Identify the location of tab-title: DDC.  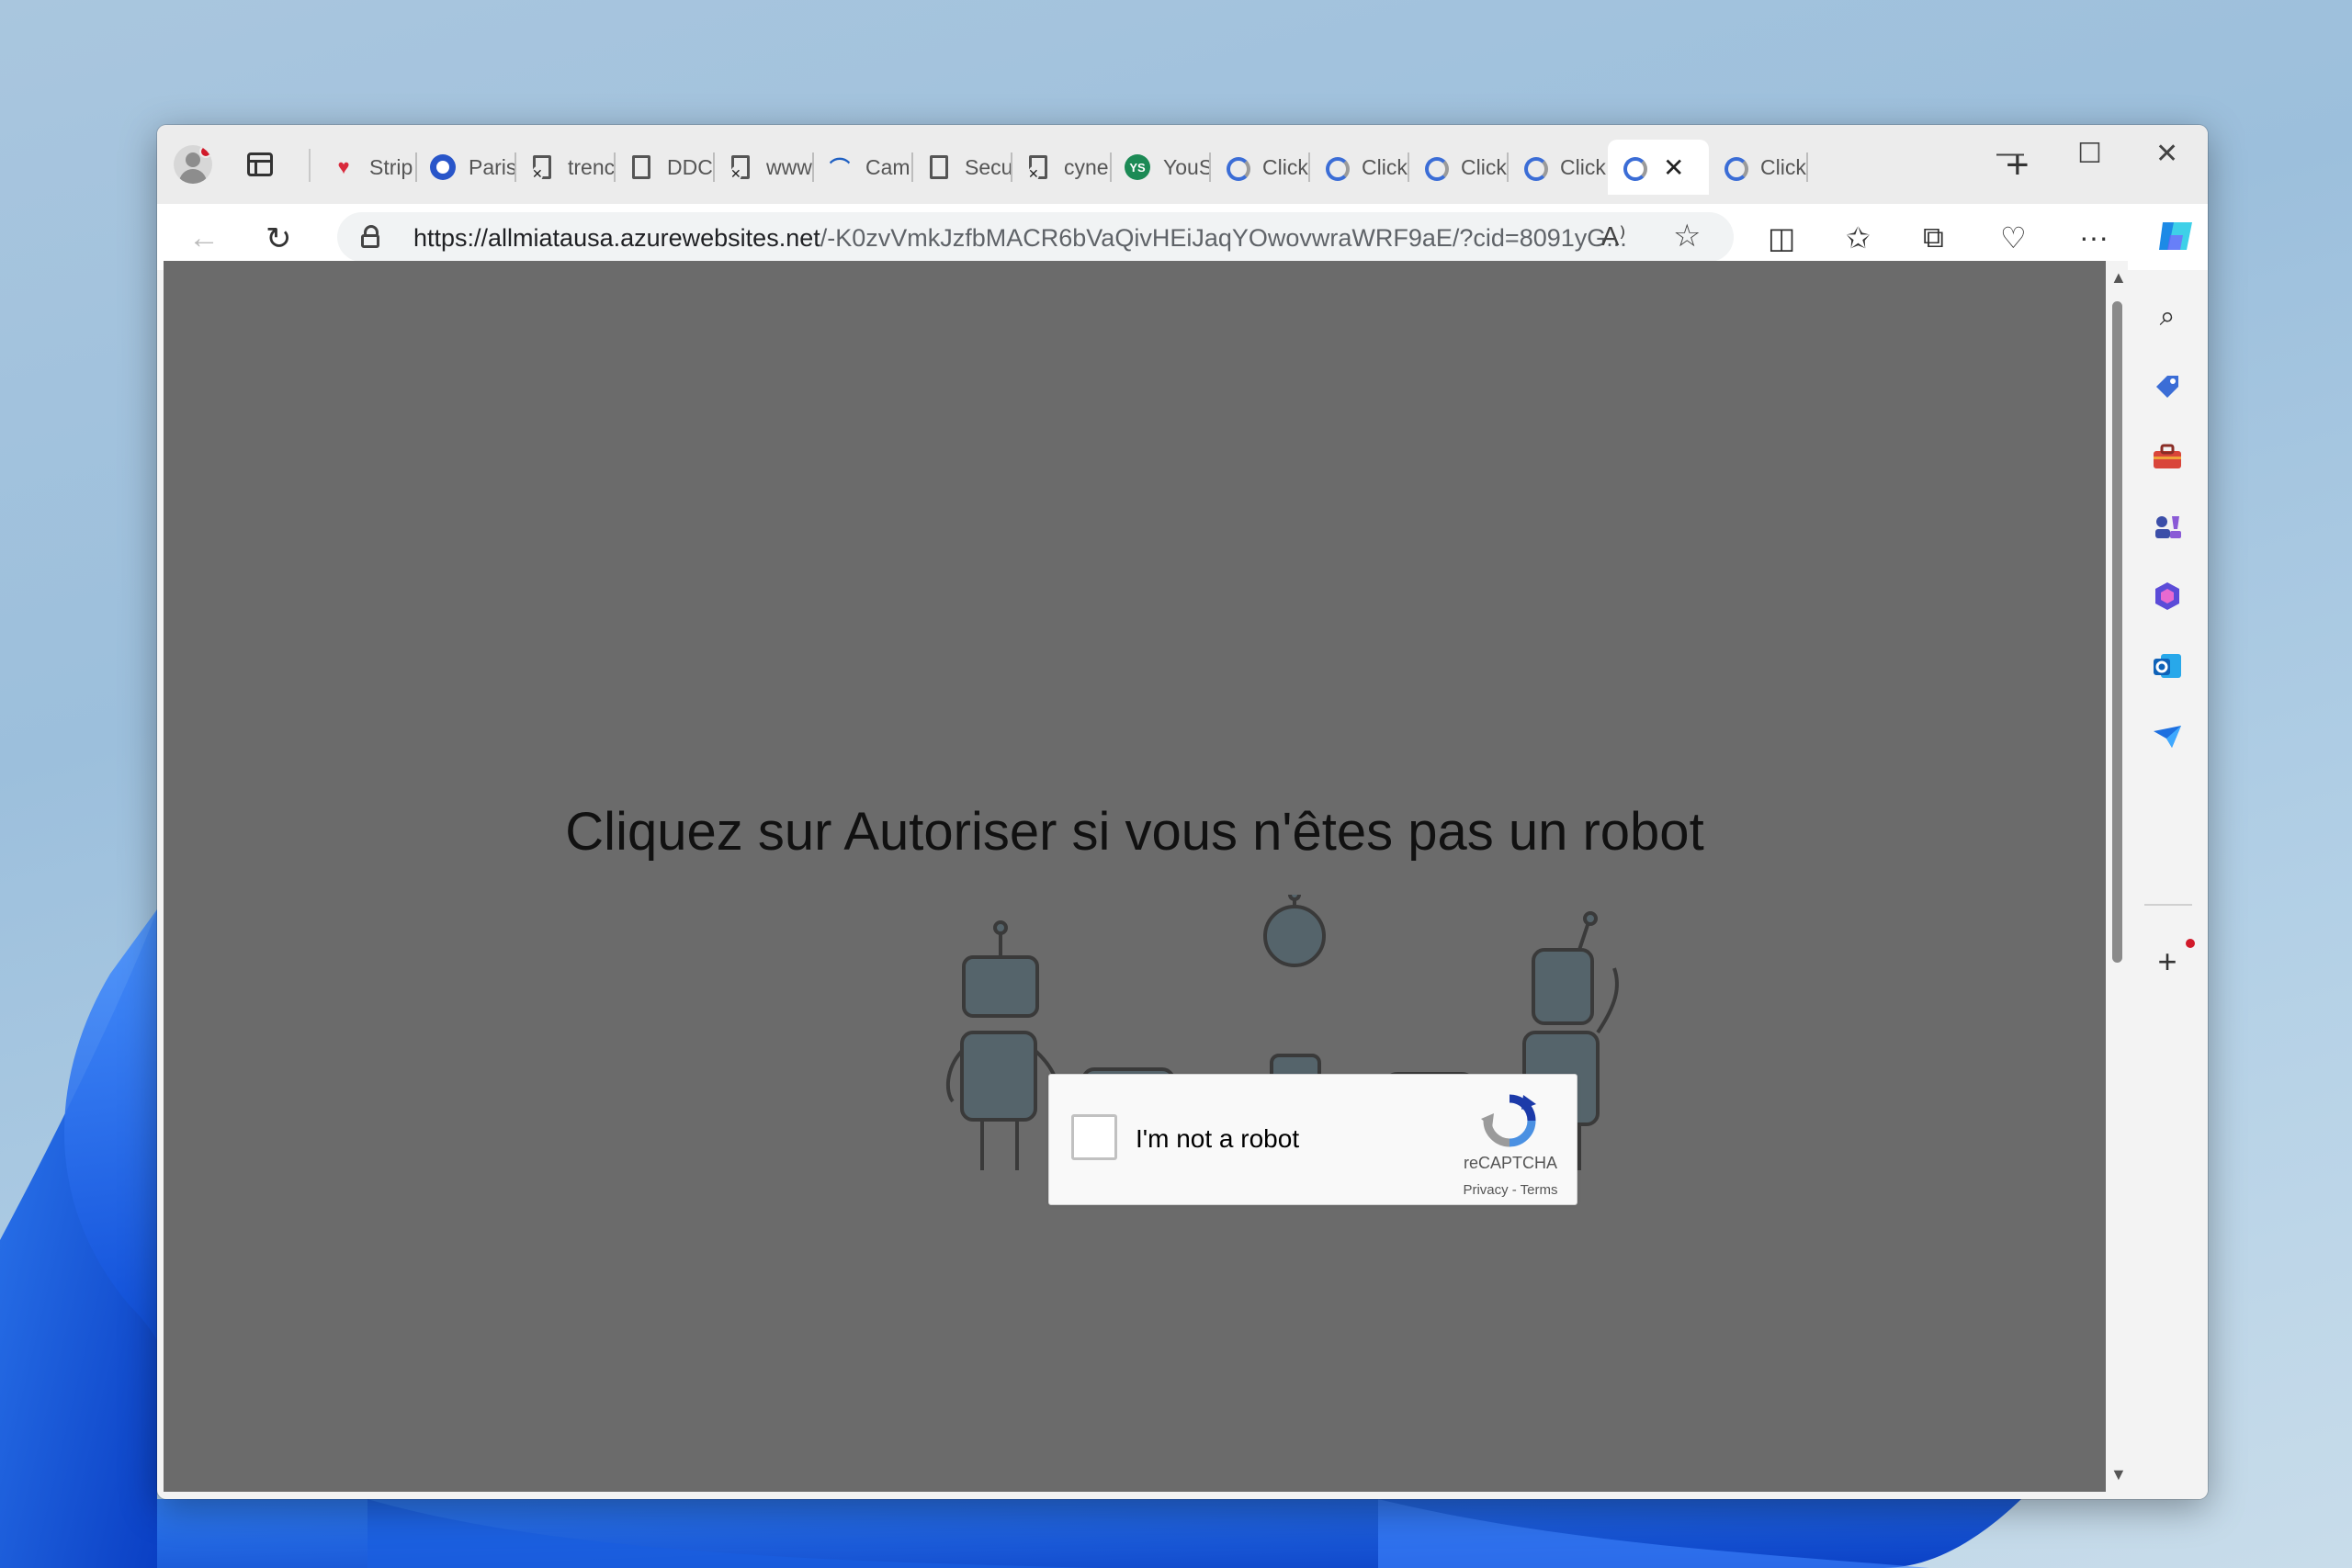
(690, 166).